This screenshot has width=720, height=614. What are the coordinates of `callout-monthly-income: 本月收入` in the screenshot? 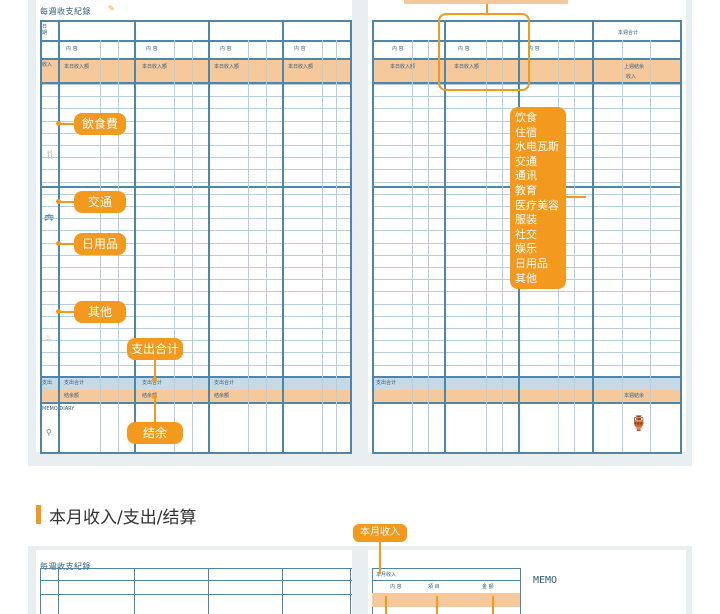 It's located at (380, 533).